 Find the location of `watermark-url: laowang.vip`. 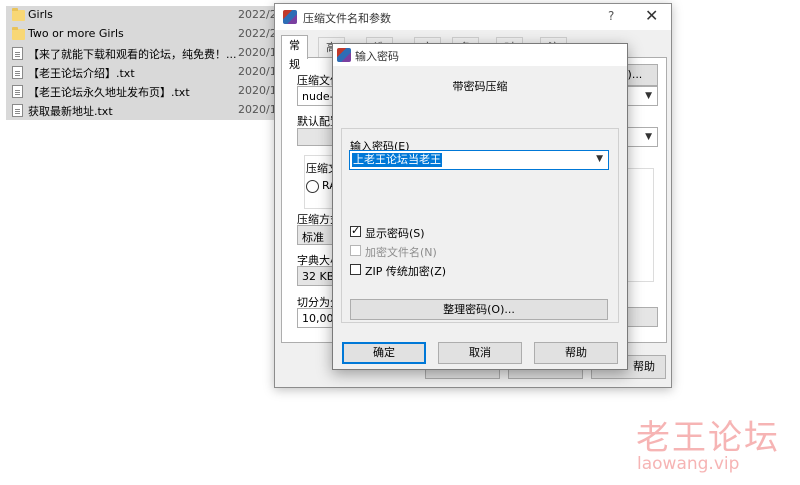

watermark-url: laowang.vip is located at coordinates (688, 464).